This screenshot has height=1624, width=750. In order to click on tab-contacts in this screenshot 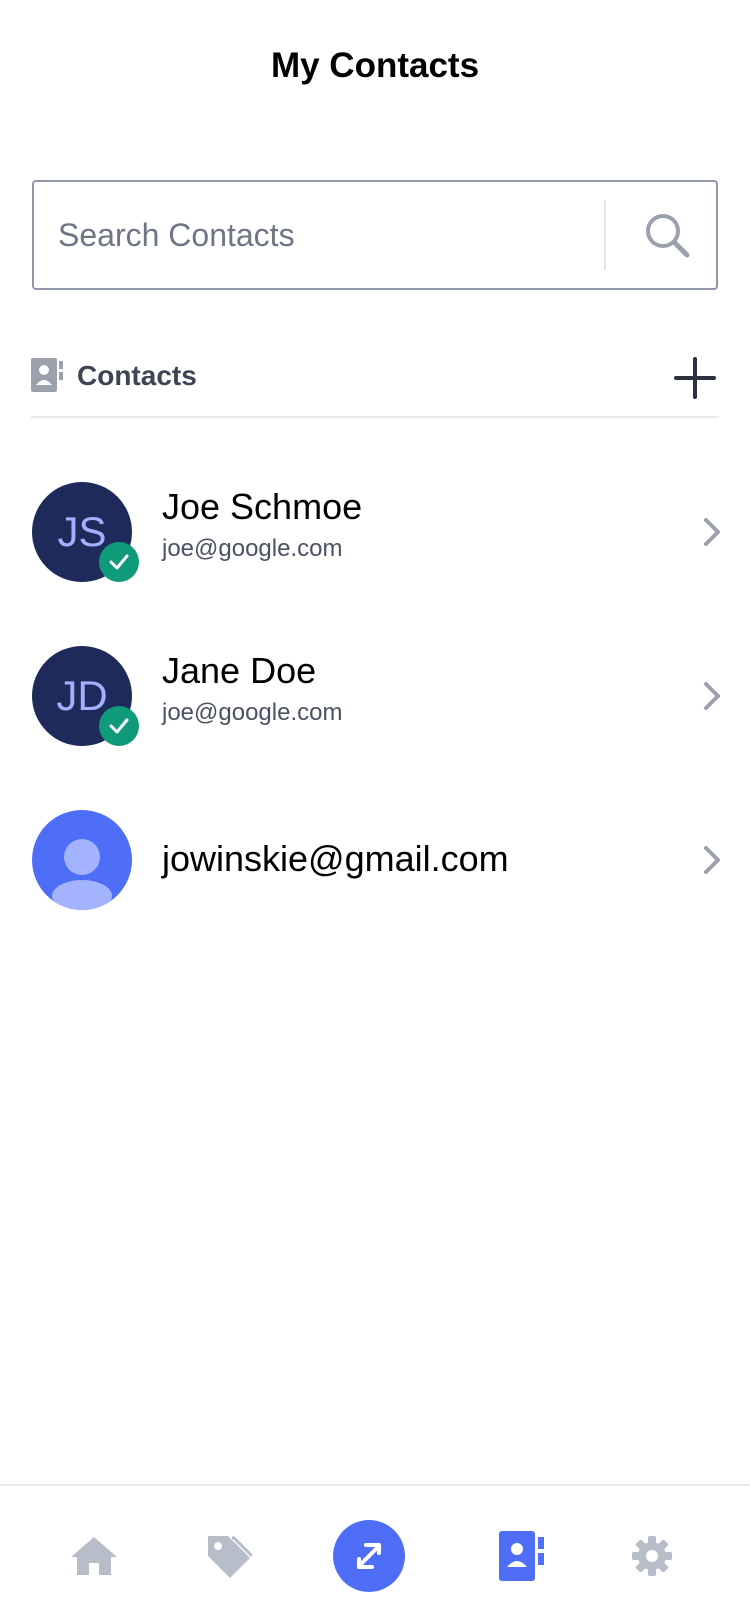, I will do `click(522, 1555)`.